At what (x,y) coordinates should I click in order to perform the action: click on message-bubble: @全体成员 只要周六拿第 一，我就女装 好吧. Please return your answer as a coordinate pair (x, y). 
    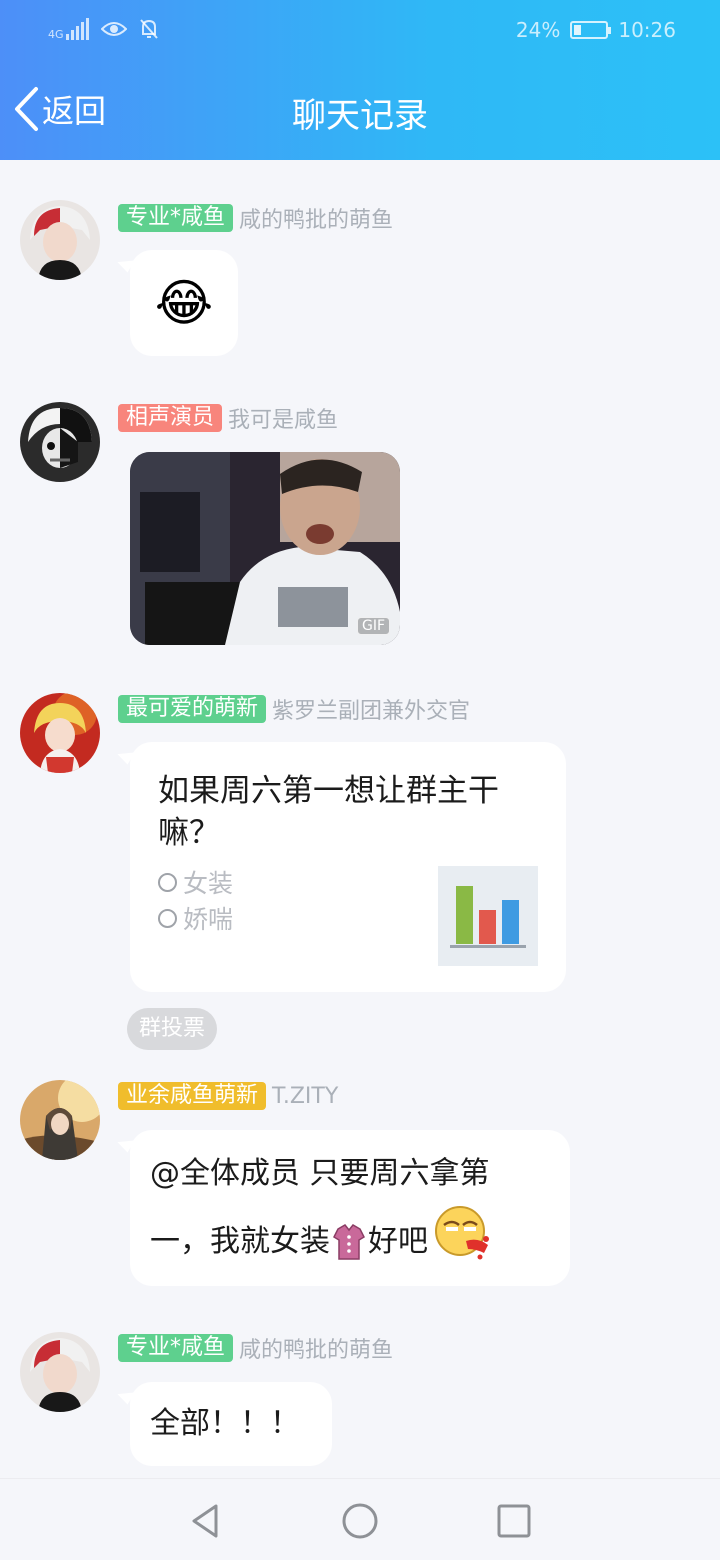
    Looking at the image, I should click on (350, 1208).